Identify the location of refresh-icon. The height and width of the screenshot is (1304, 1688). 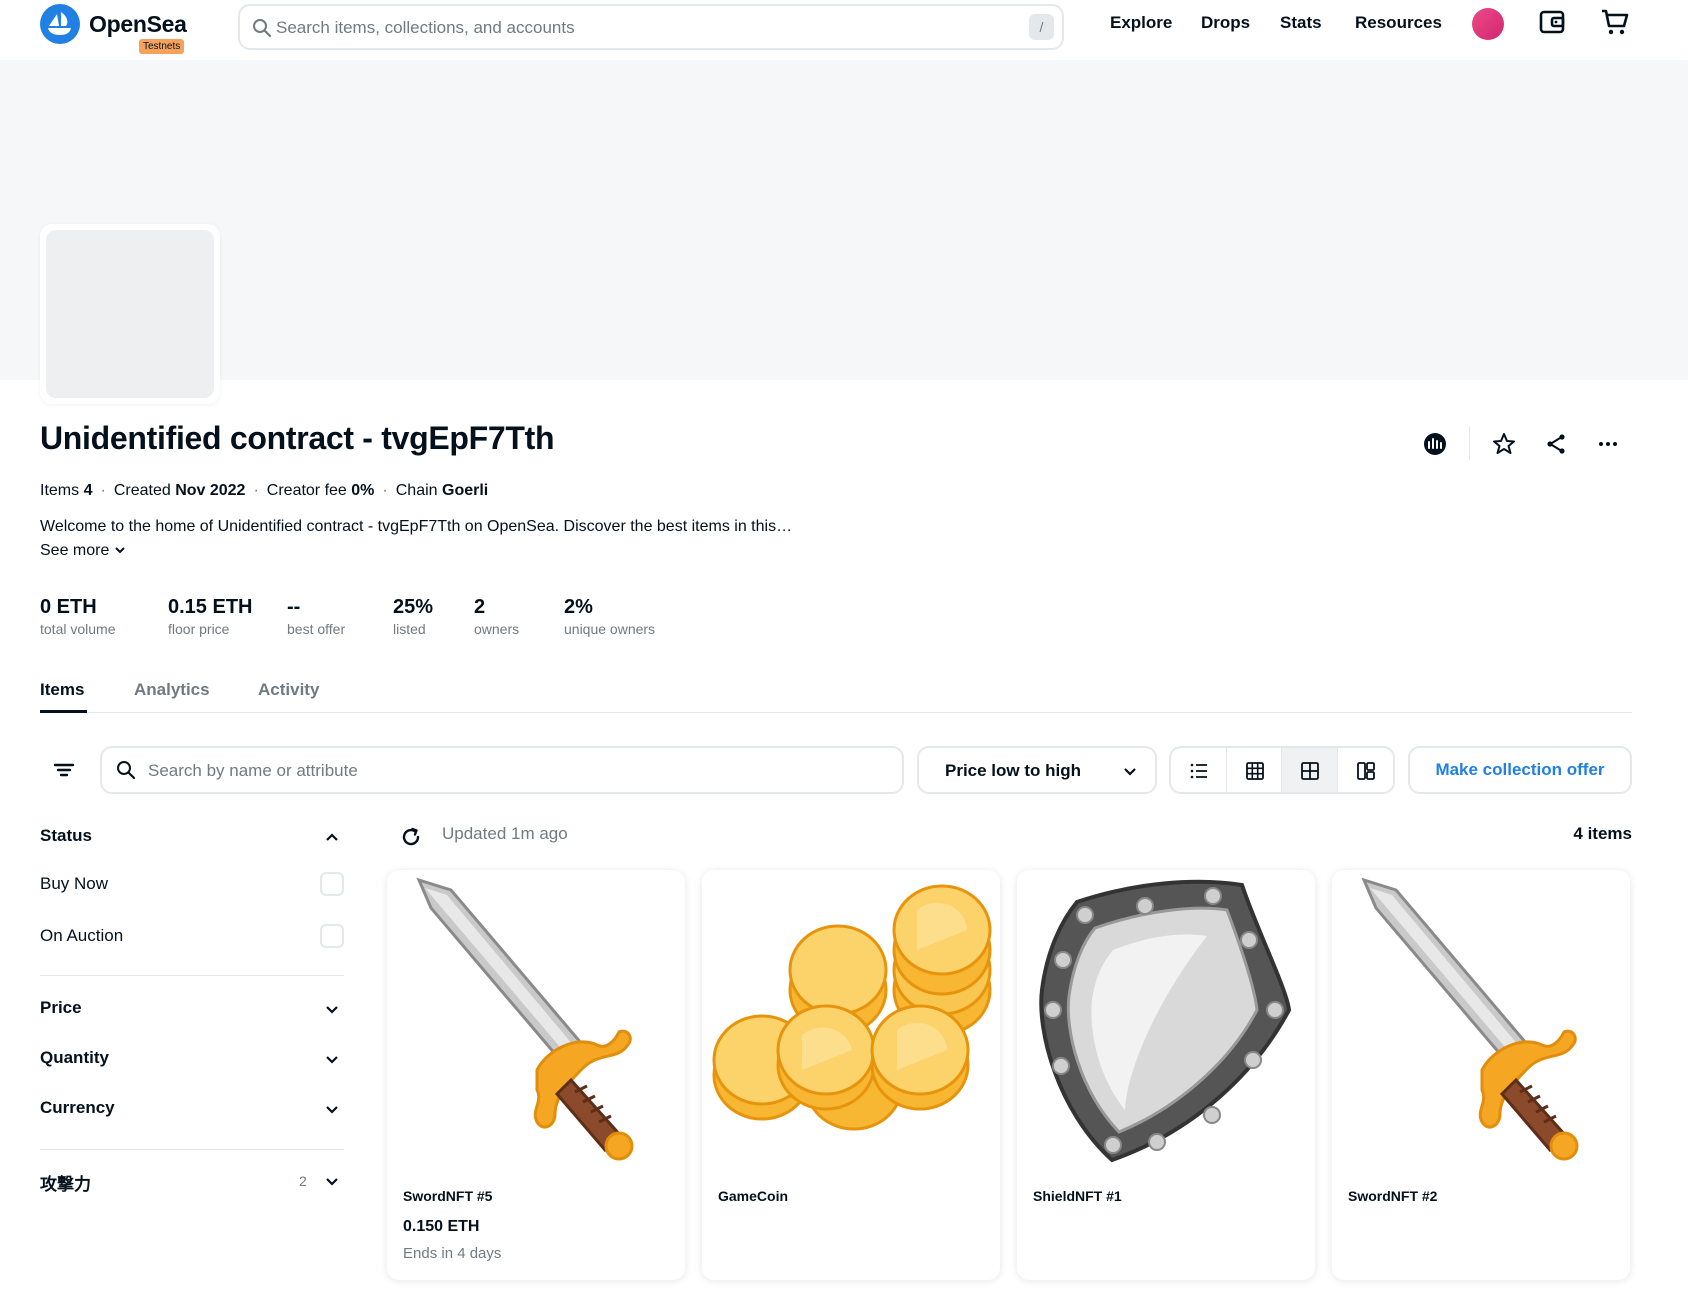
(411, 837).